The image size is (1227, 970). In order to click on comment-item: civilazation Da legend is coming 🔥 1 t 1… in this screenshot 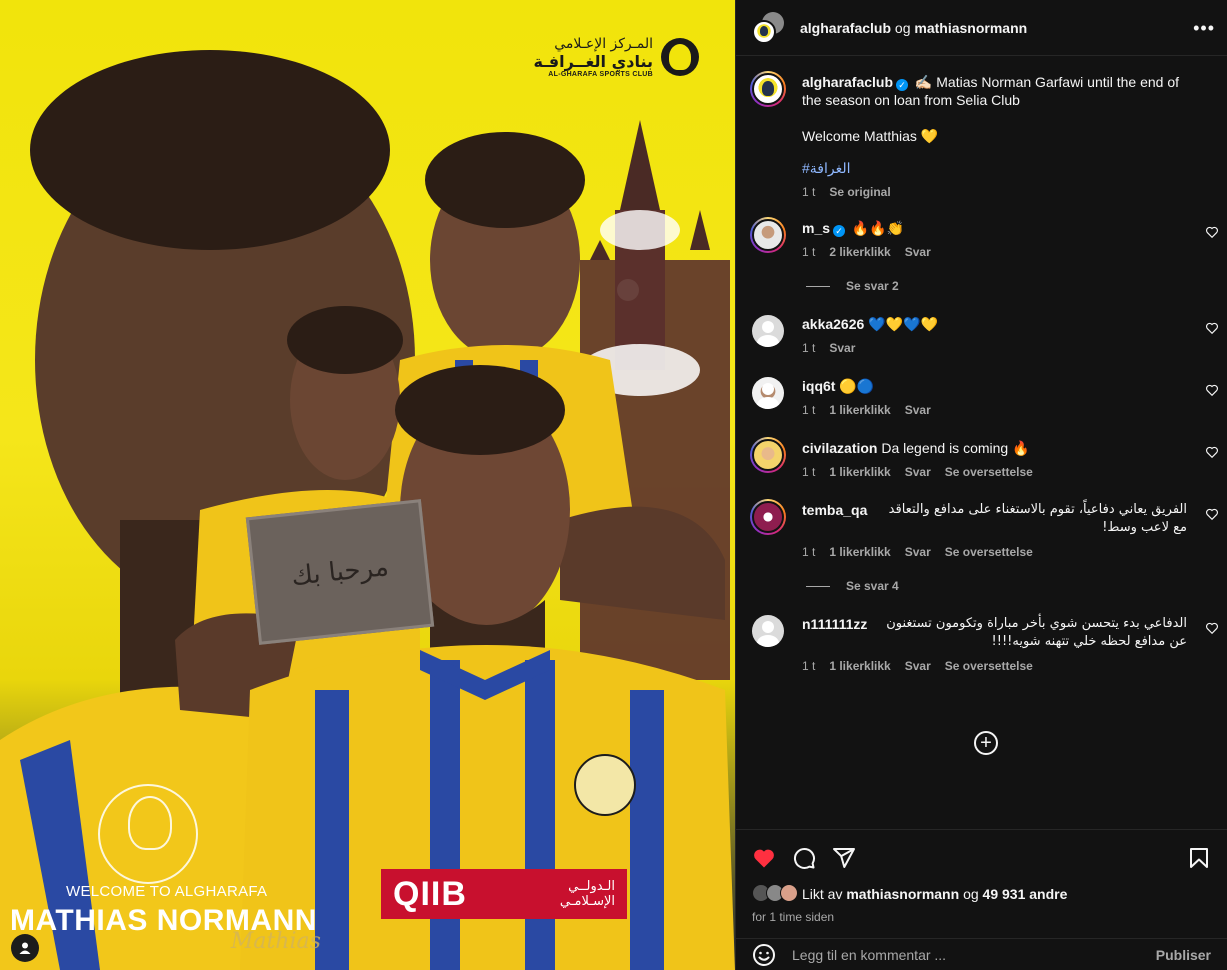, I will do `click(981, 458)`.